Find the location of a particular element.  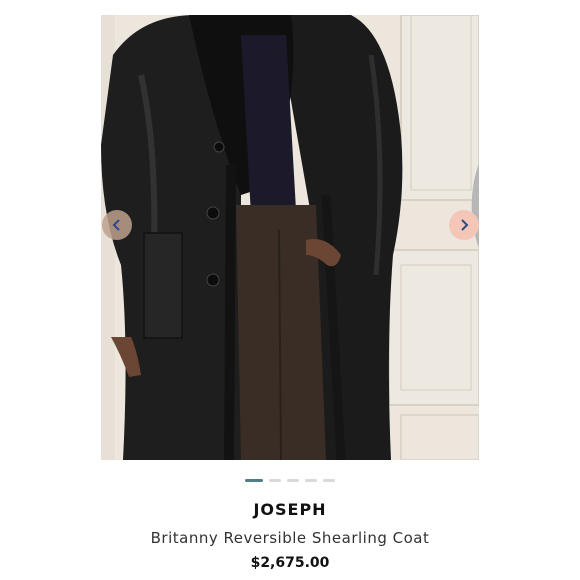

next-image-button is located at coordinates (464, 225).